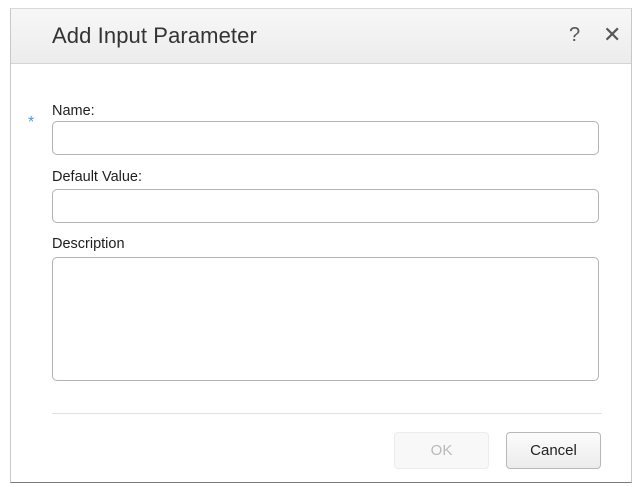 The width and height of the screenshot is (635, 487). I want to click on dialog-title: Add Input Parameter, so click(154, 35).